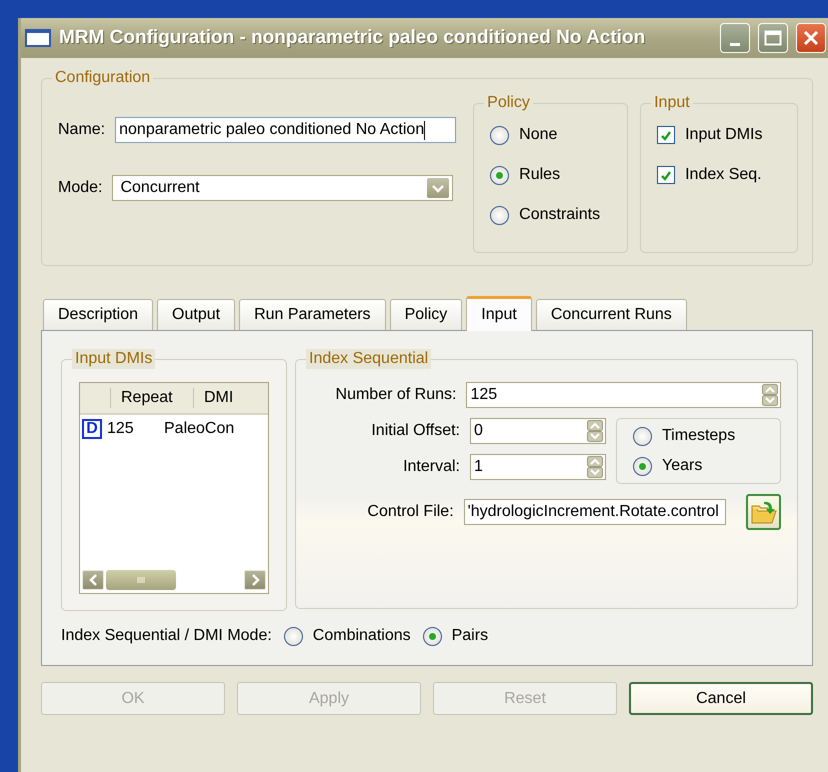 The height and width of the screenshot is (772, 828). Describe the element at coordinates (352, 38) in the screenshot. I see `window-title: MRM Configuration - nonparametric paleo conditioned No Action` at that location.